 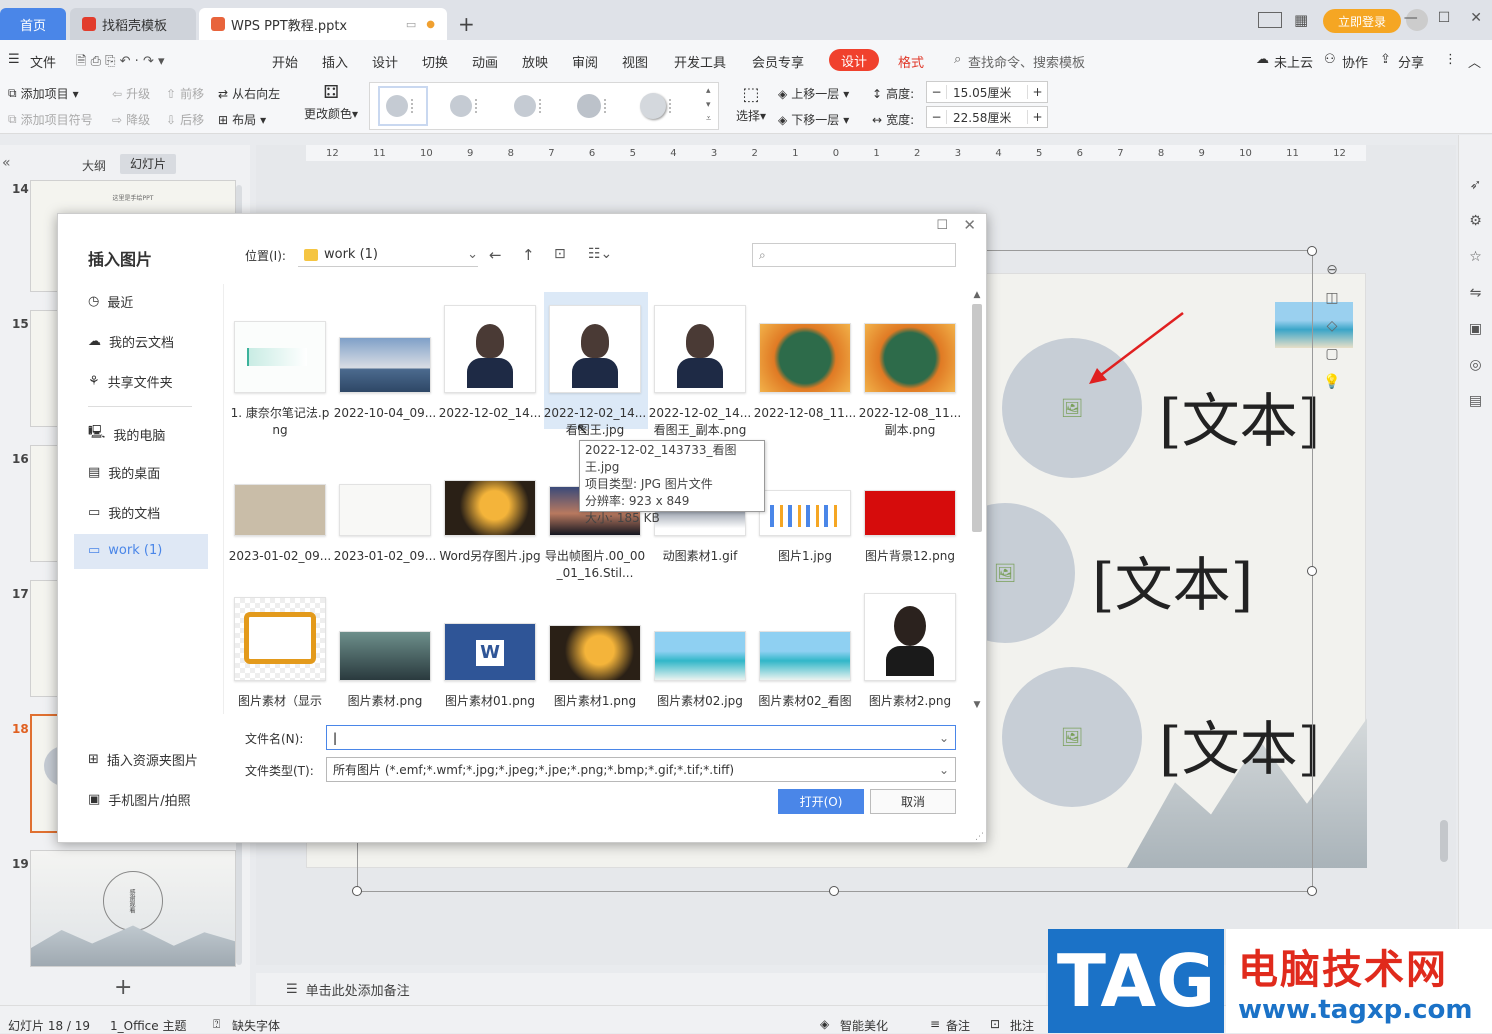 What do you see at coordinates (937, 92) in the screenshot?
I see `height-minus-button: −` at bounding box center [937, 92].